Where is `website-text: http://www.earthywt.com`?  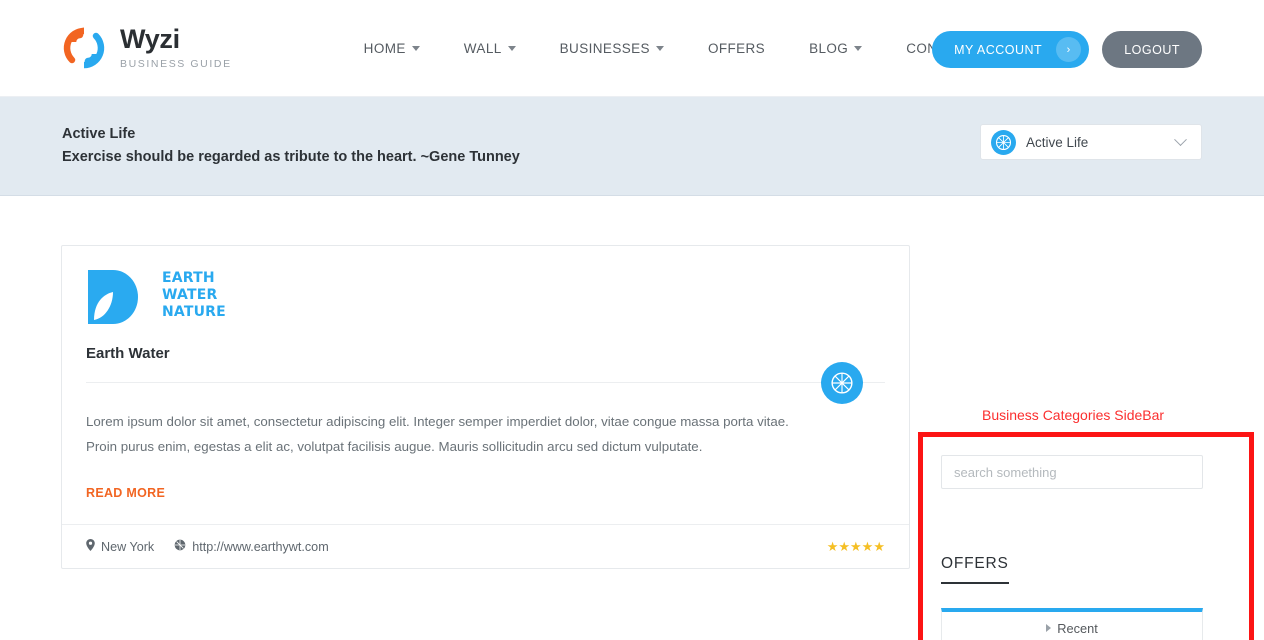
website-text: http://www.earthywt.com is located at coordinates (260, 546).